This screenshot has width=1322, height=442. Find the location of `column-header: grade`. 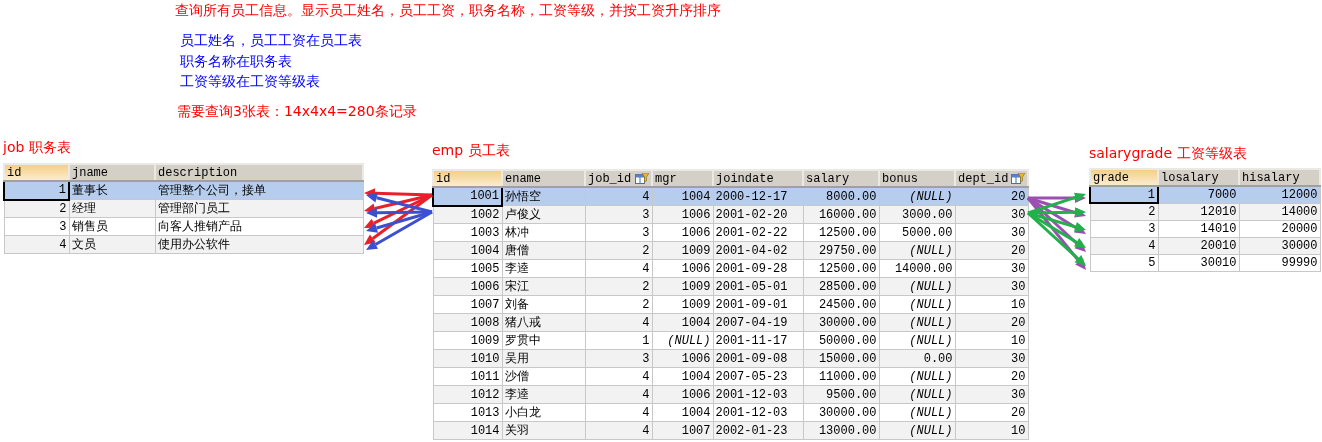

column-header: grade is located at coordinates (1124, 177).